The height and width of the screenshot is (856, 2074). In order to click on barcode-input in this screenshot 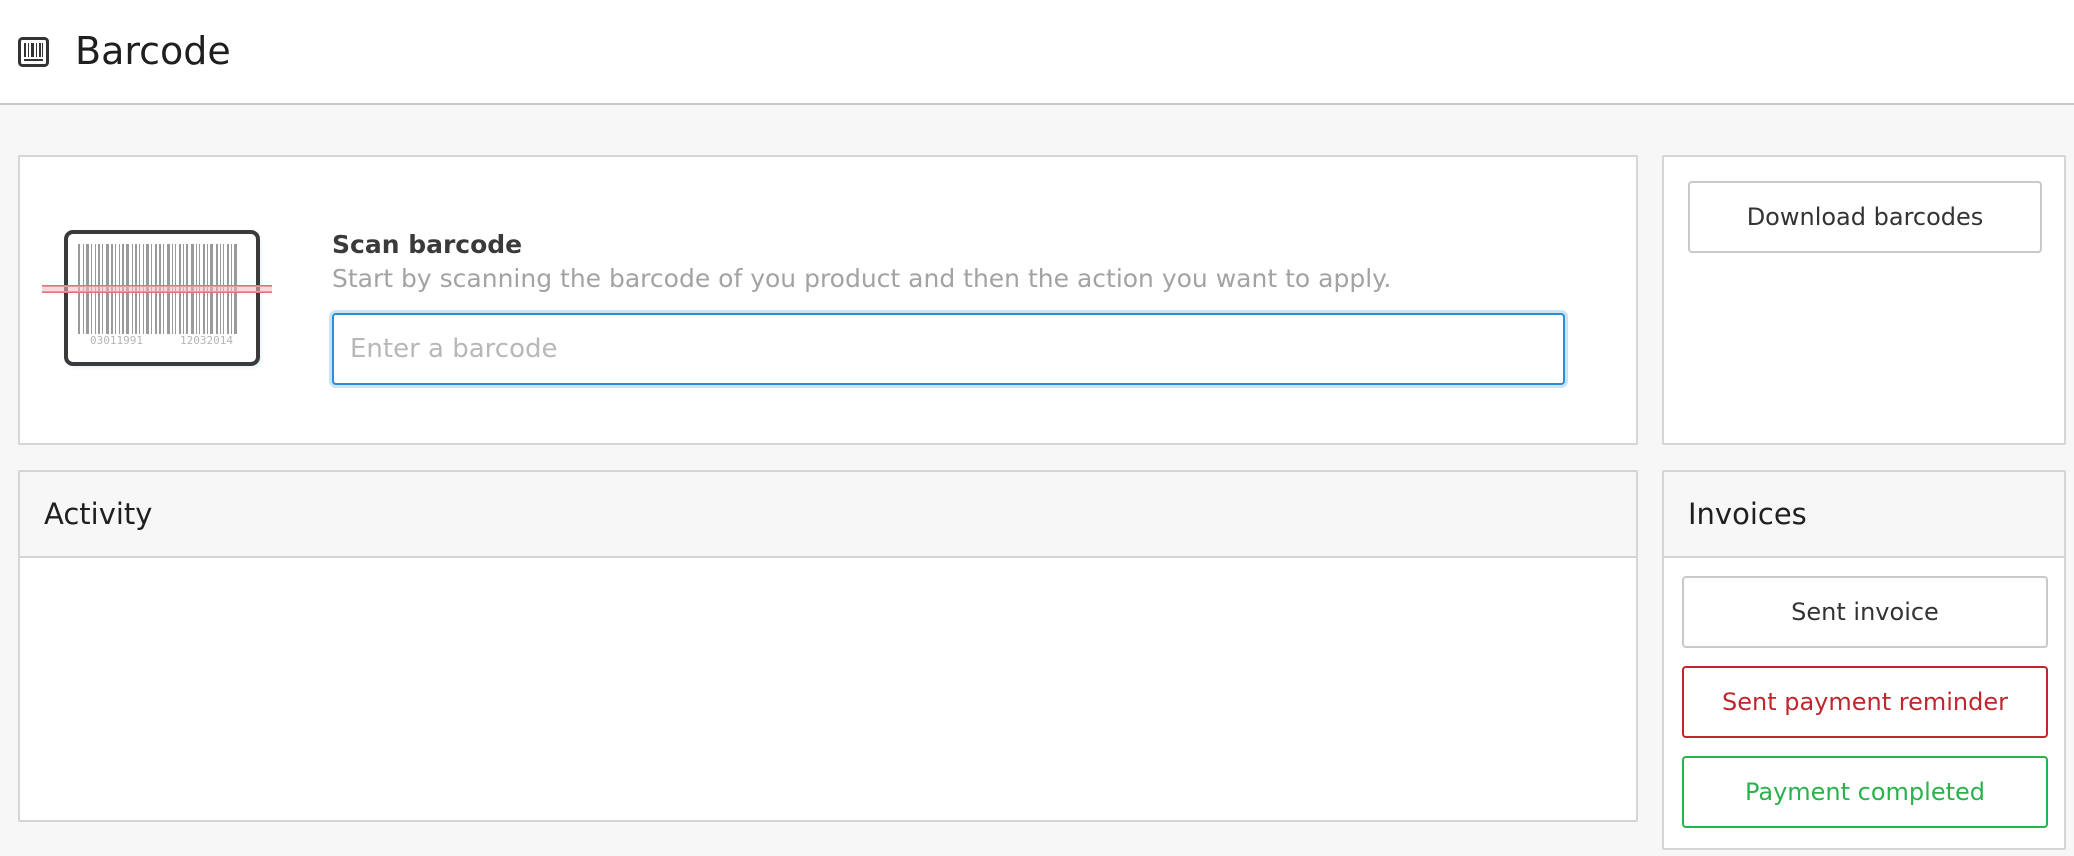, I will do `click(948, 349)`.